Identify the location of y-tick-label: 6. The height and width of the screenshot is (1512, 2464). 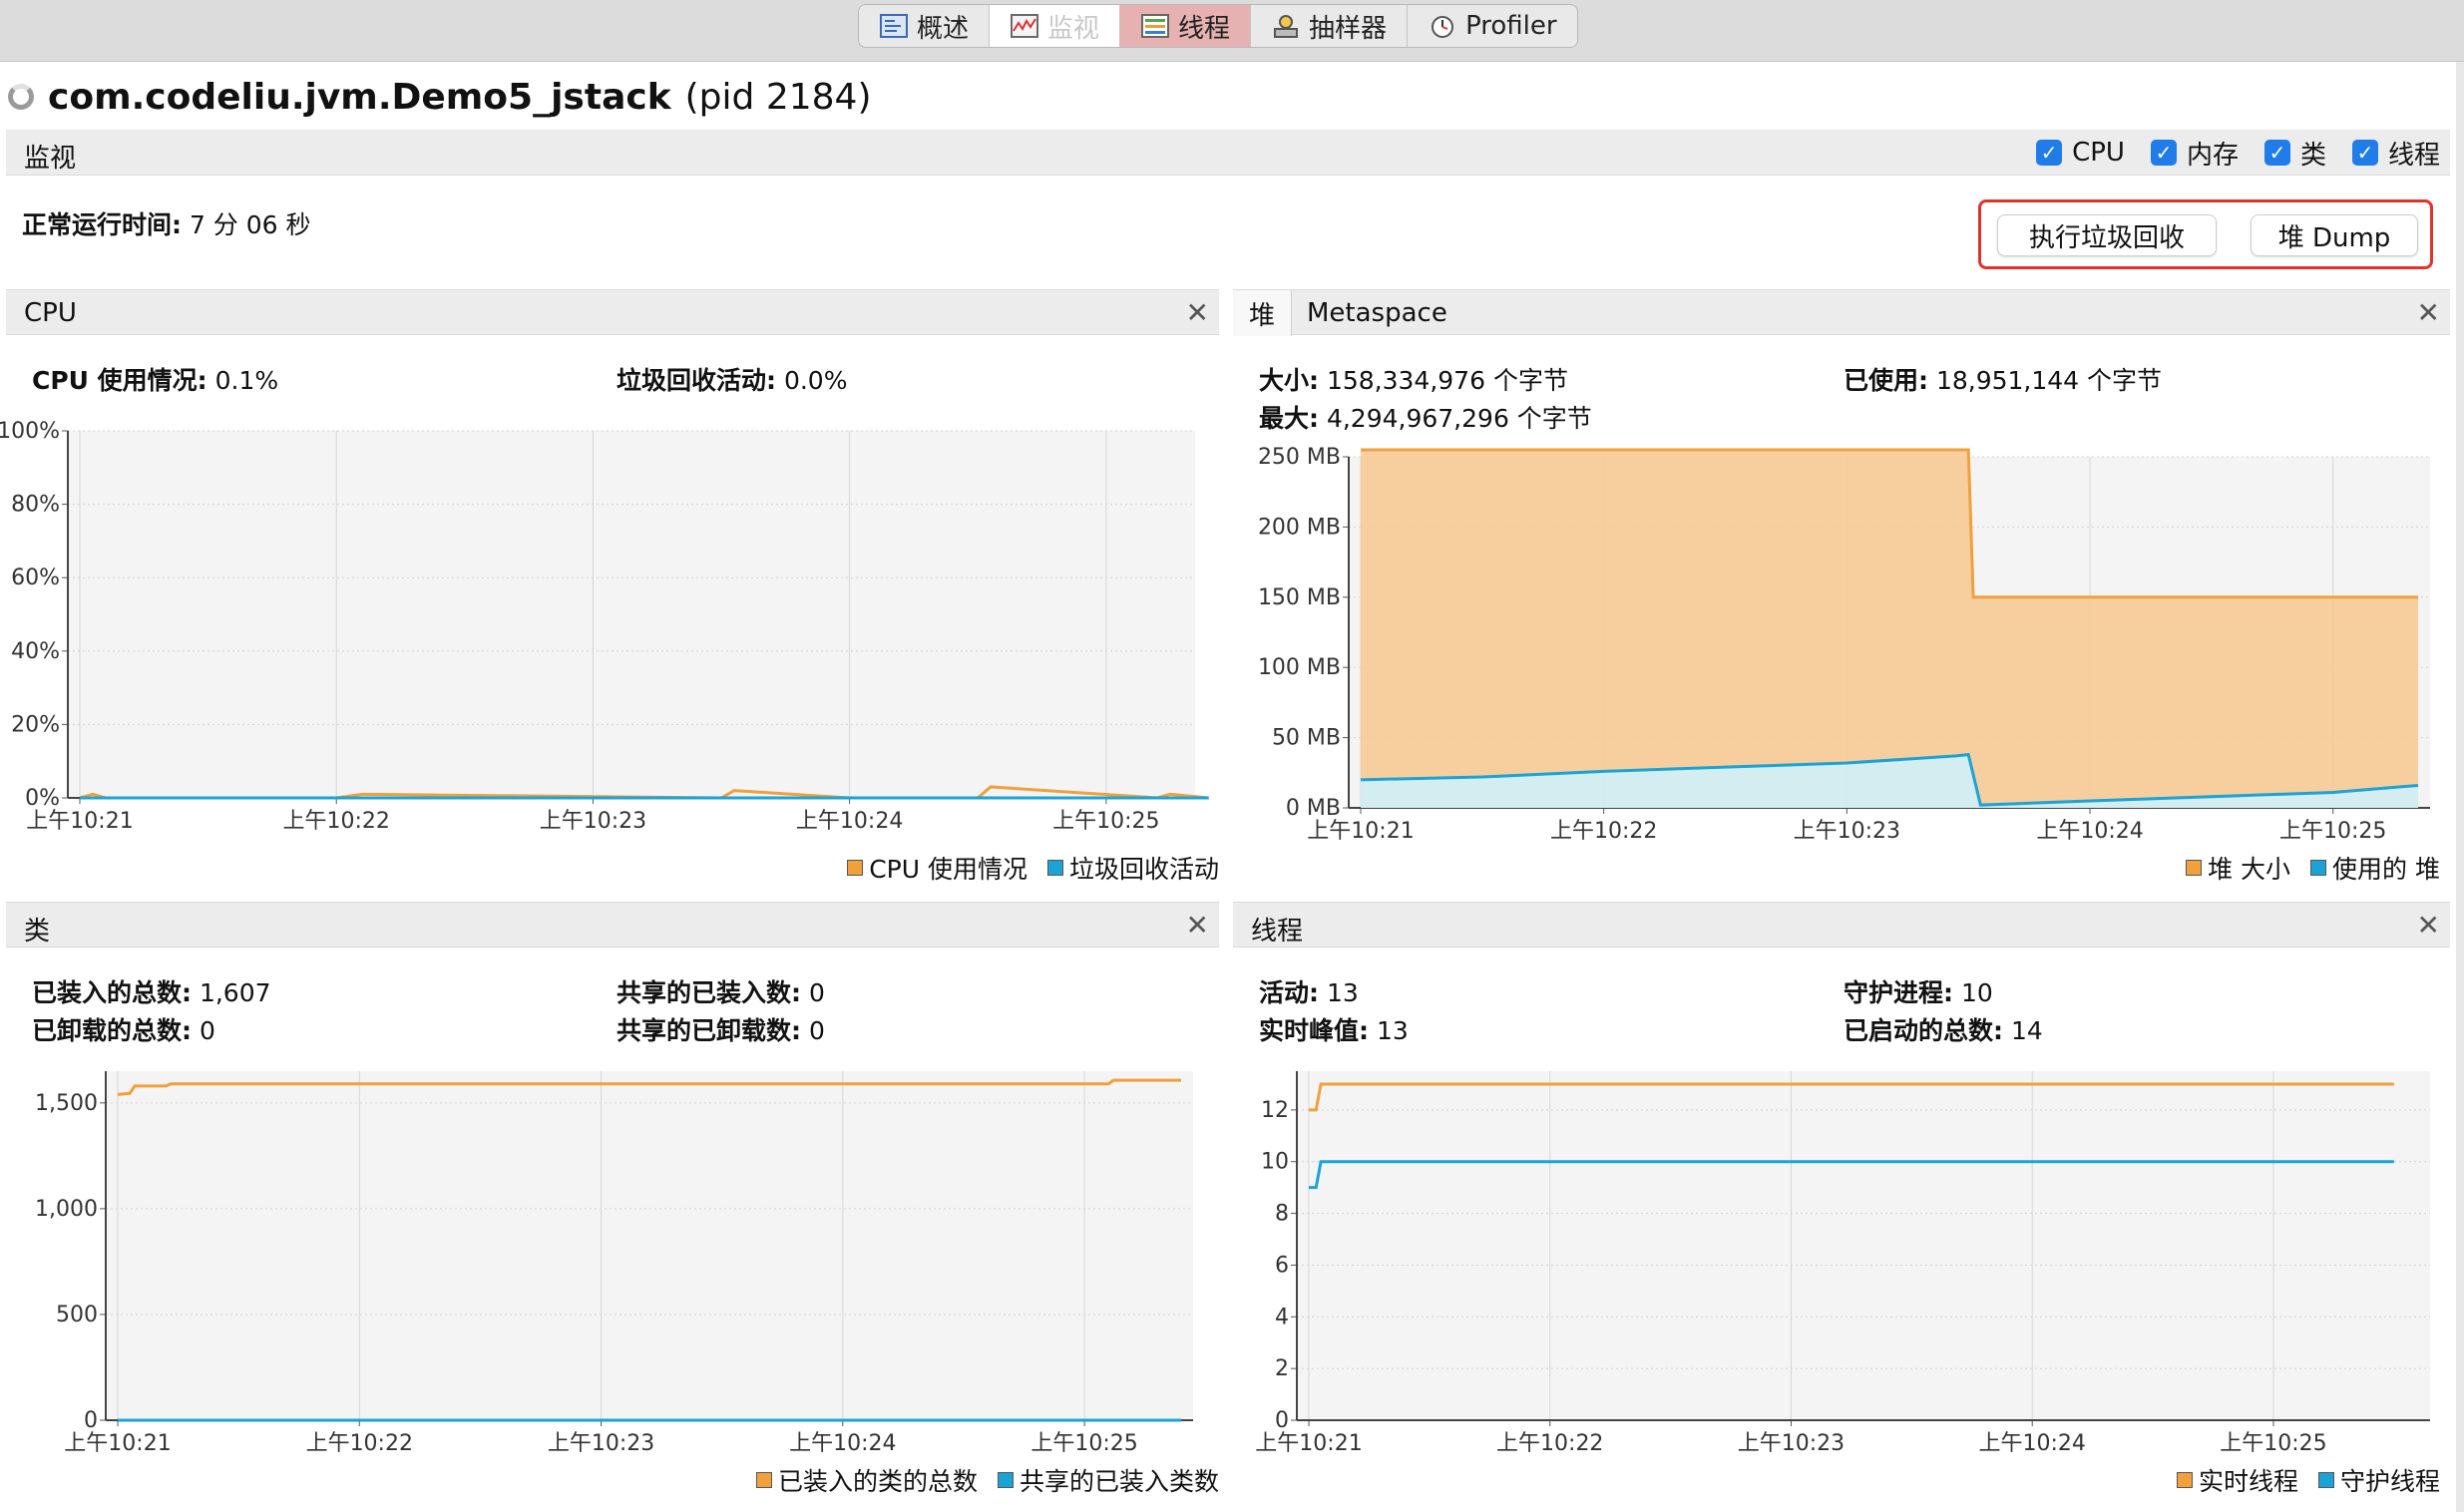
(1282, 1265).